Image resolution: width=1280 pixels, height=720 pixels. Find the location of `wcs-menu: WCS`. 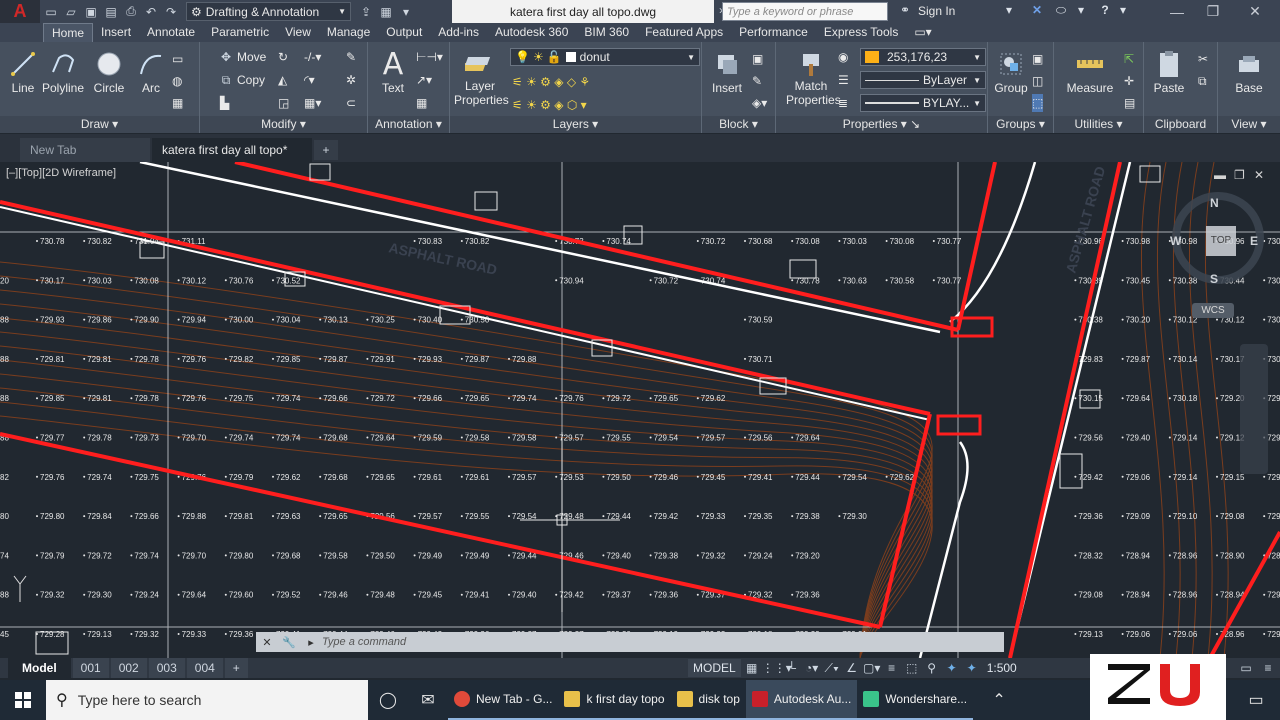

wcs-menu: WCS is located at coordinates (1213, 310).